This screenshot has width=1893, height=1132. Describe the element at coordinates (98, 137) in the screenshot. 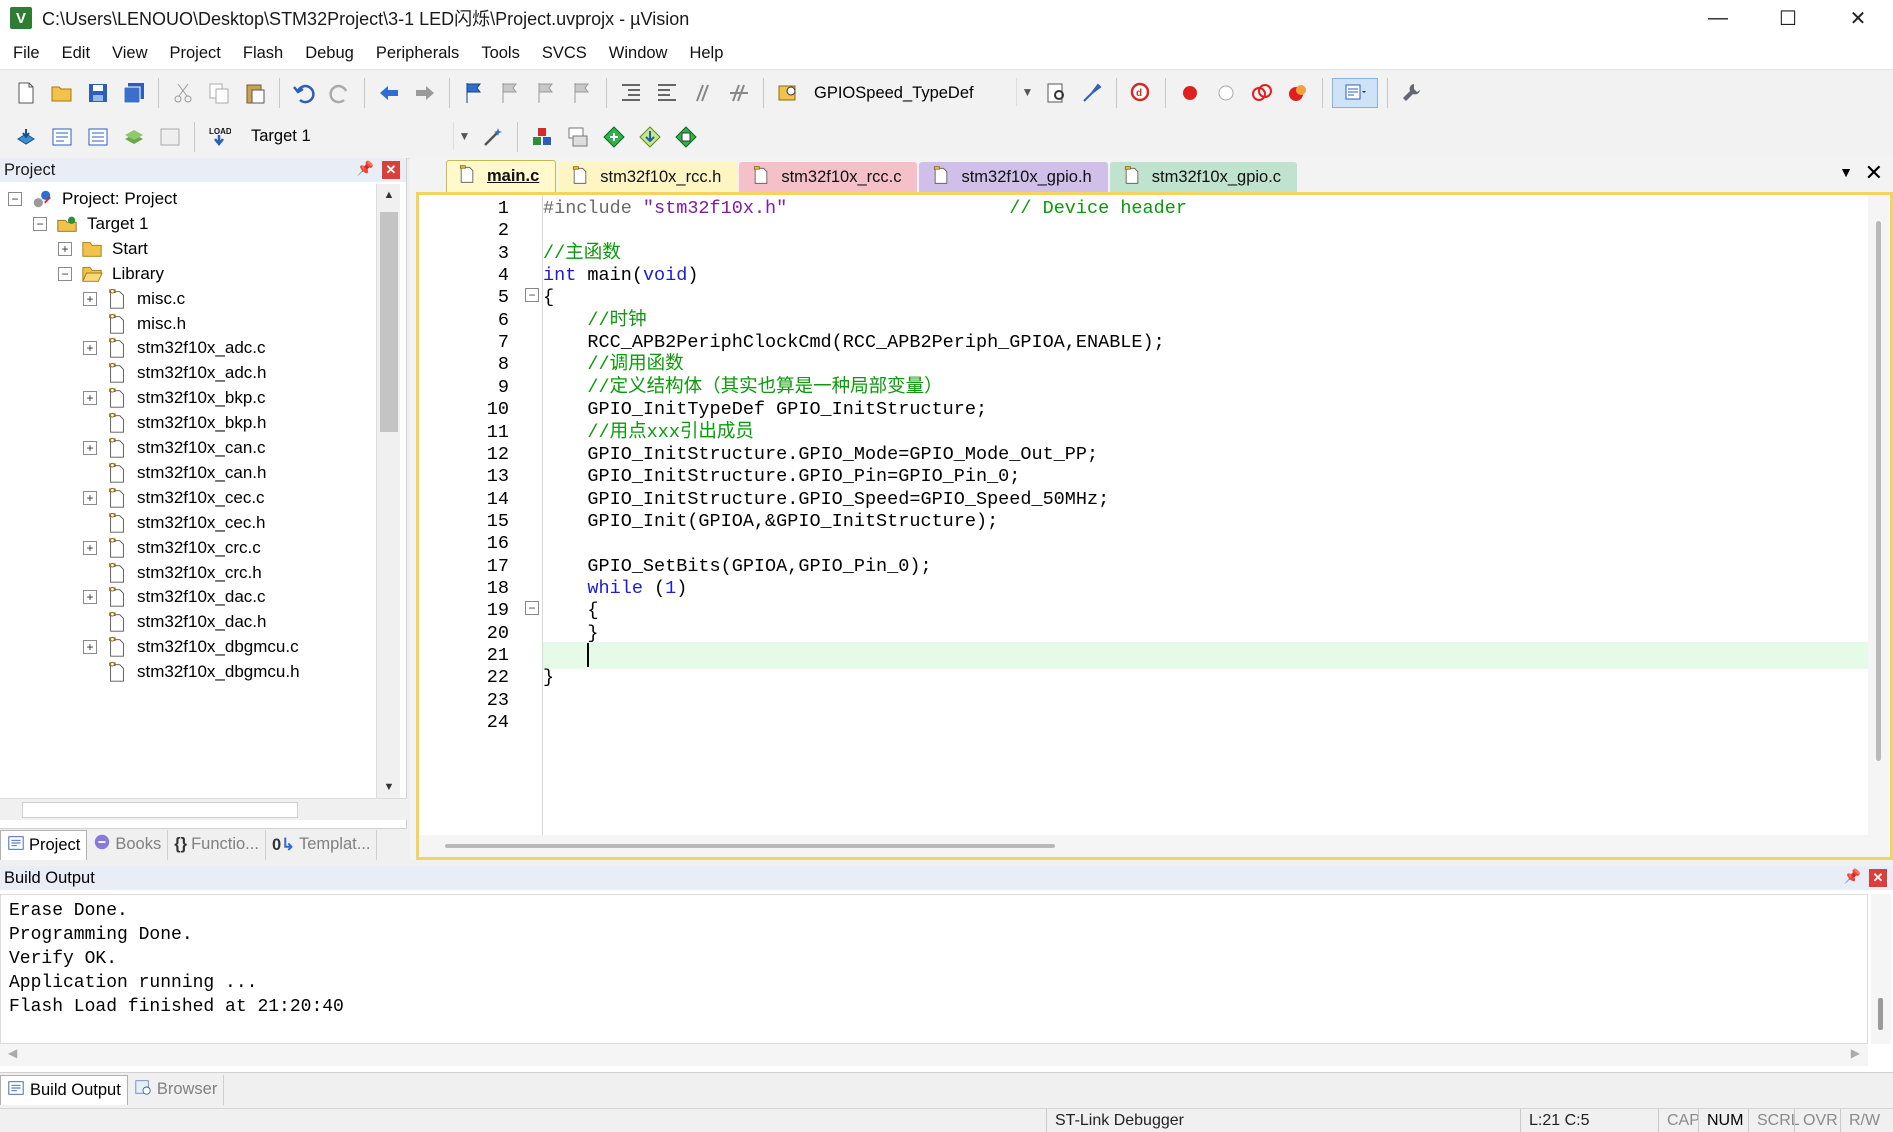

I see `rebuild-button` at that location.